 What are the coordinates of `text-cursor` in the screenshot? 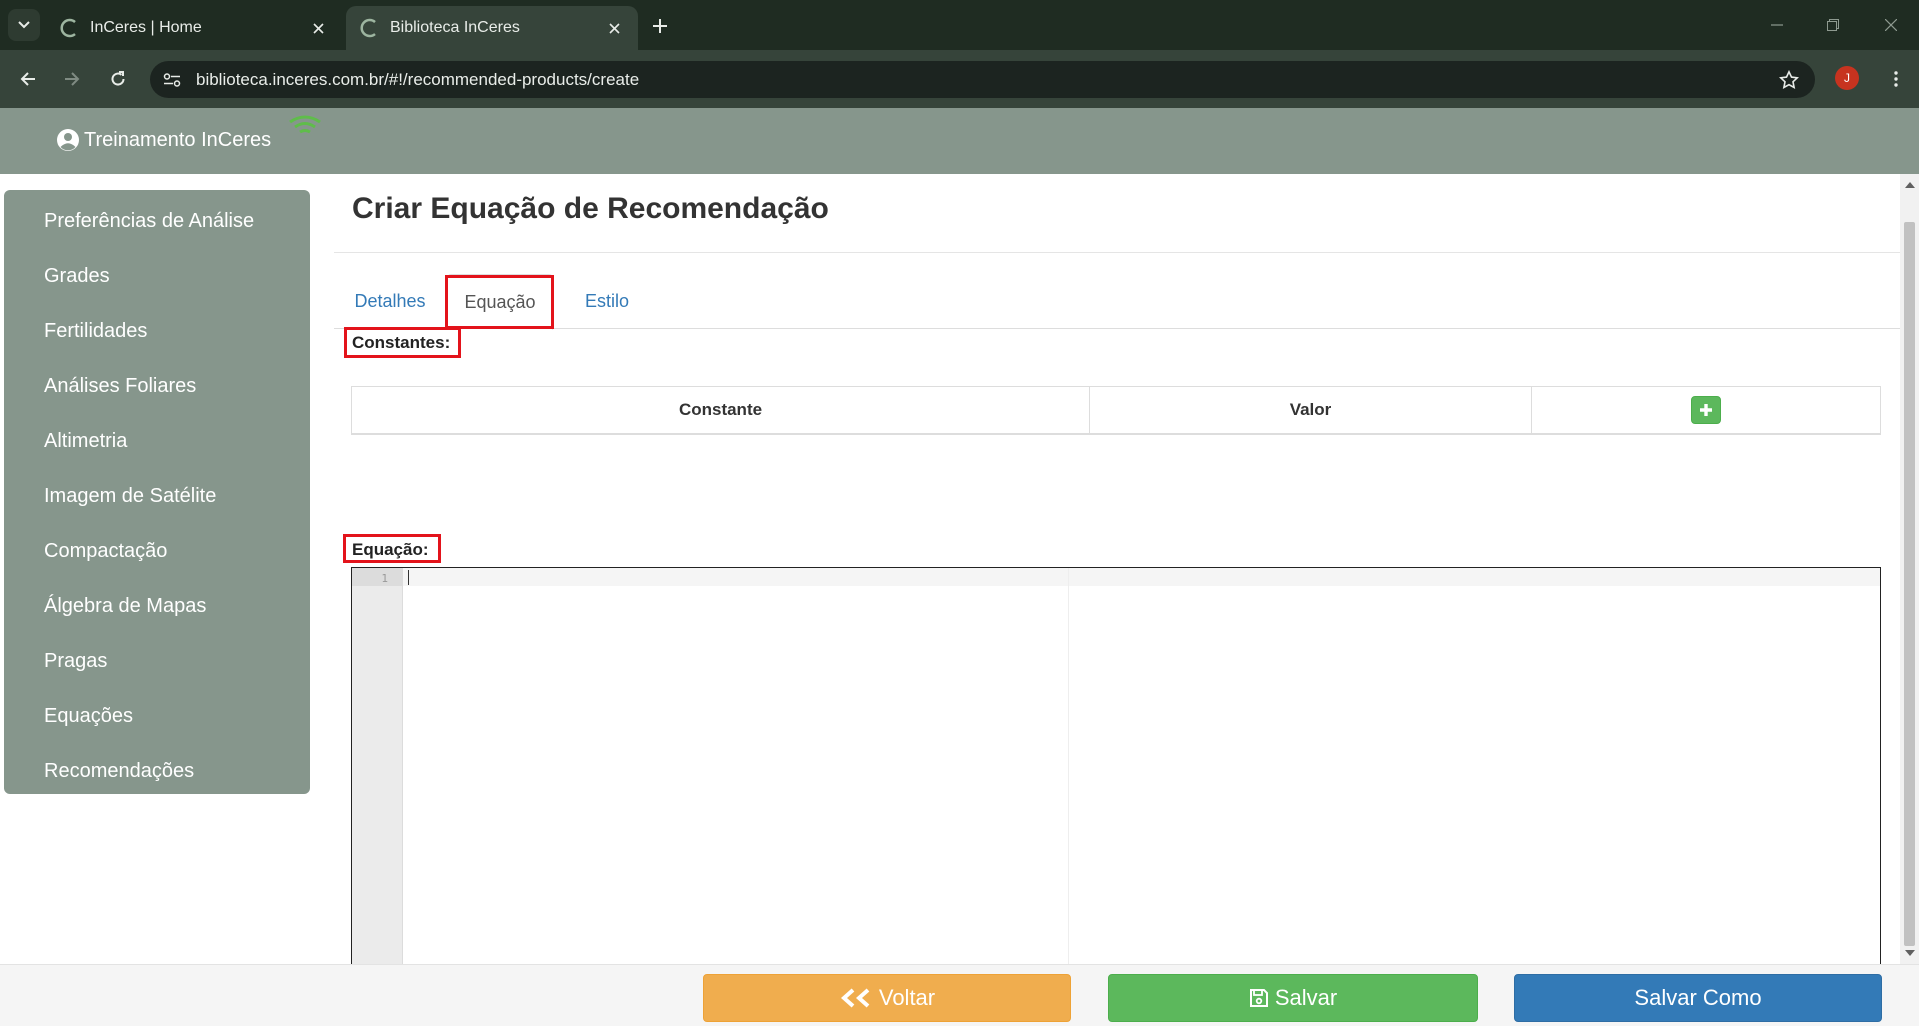 It's located at (408, 577).